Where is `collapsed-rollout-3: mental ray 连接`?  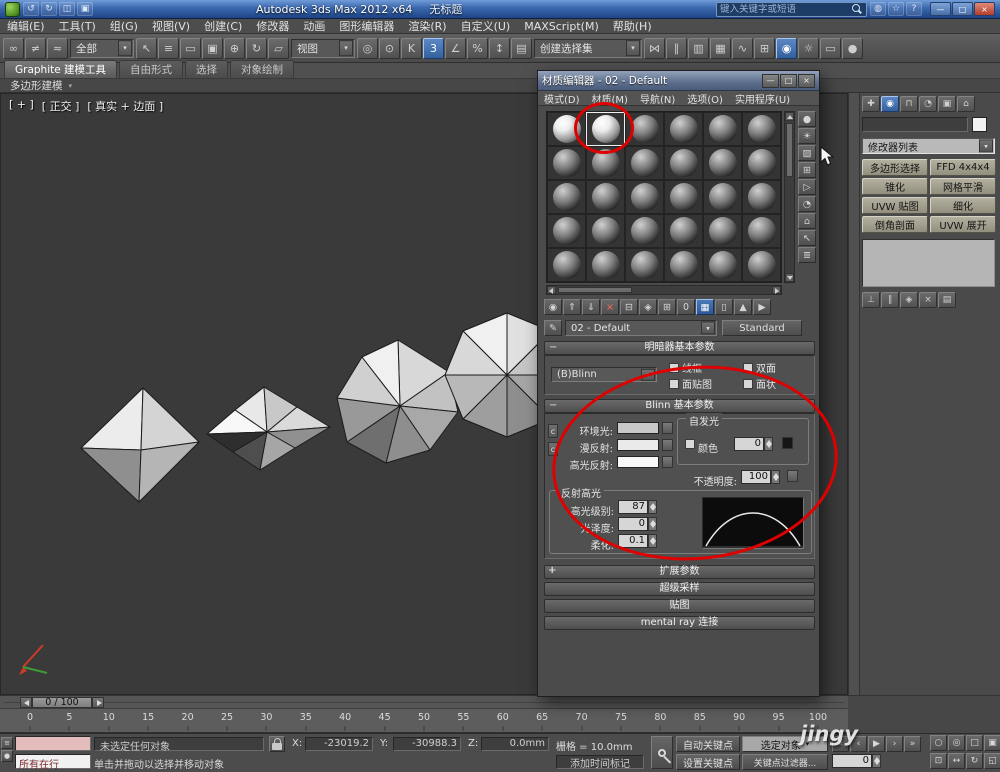 collapsed-rollout-3: mental ray 连接 is located at coordinates (679, 623).